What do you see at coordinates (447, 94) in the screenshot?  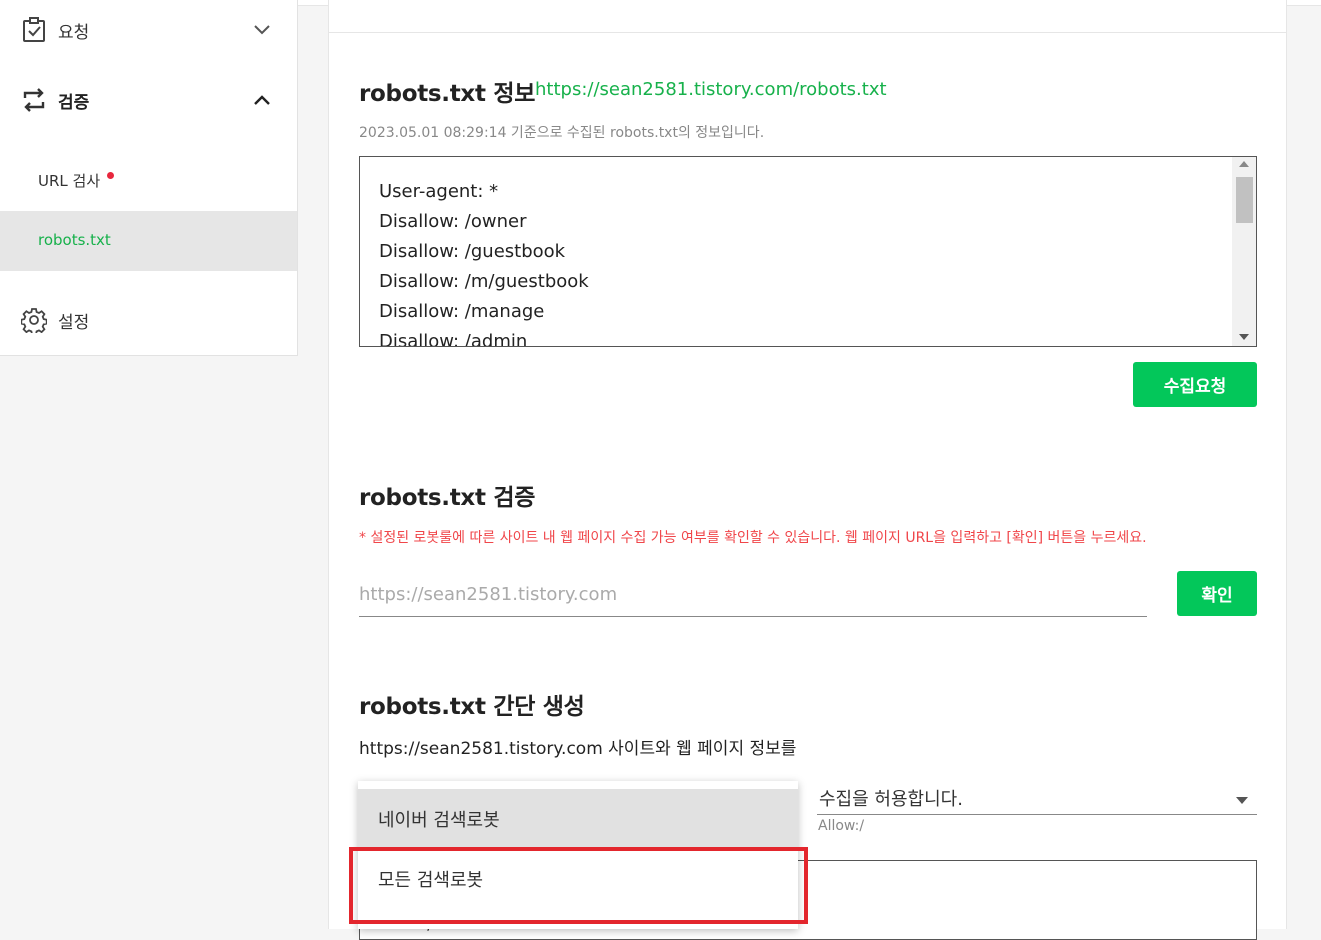 I see `robots-info-title: robots.txt 정보` at bounding box center [447, 94].